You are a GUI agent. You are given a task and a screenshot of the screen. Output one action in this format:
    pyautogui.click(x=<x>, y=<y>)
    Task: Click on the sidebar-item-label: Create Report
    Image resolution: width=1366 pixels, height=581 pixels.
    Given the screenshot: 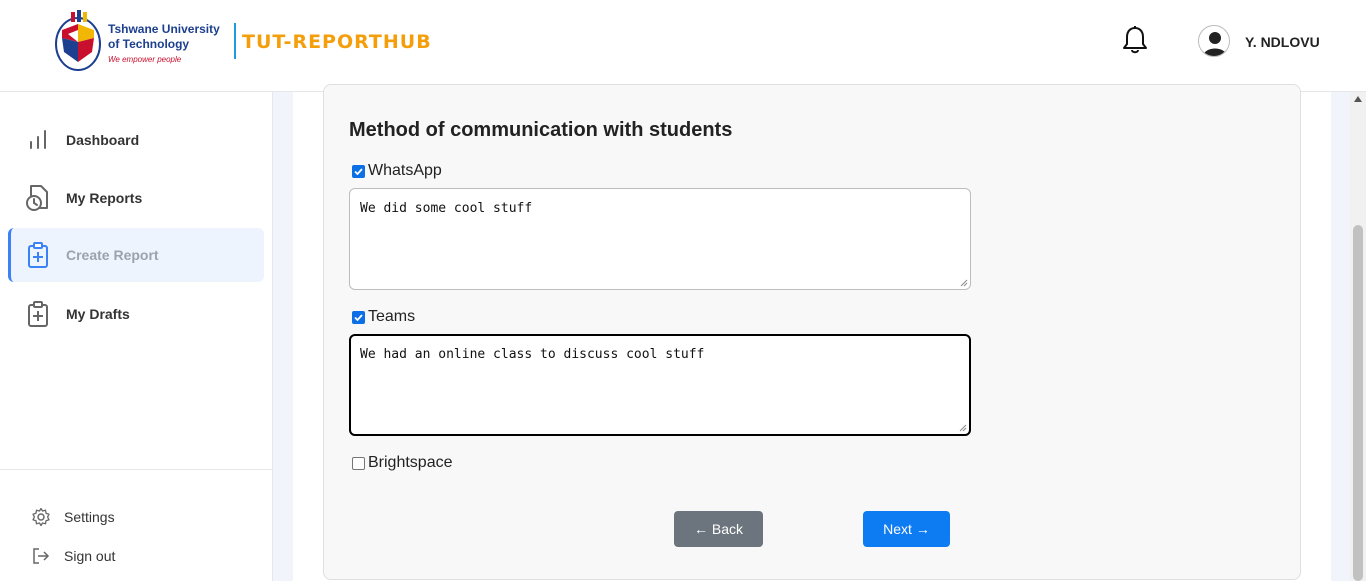 What is the action you would take?
    pyautogui.click(x=112, y=255)
    